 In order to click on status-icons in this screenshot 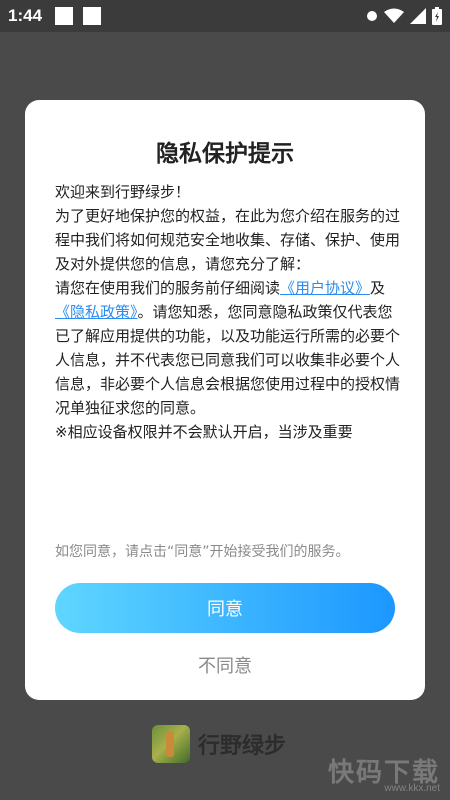, I will do `click(404, 16)`.